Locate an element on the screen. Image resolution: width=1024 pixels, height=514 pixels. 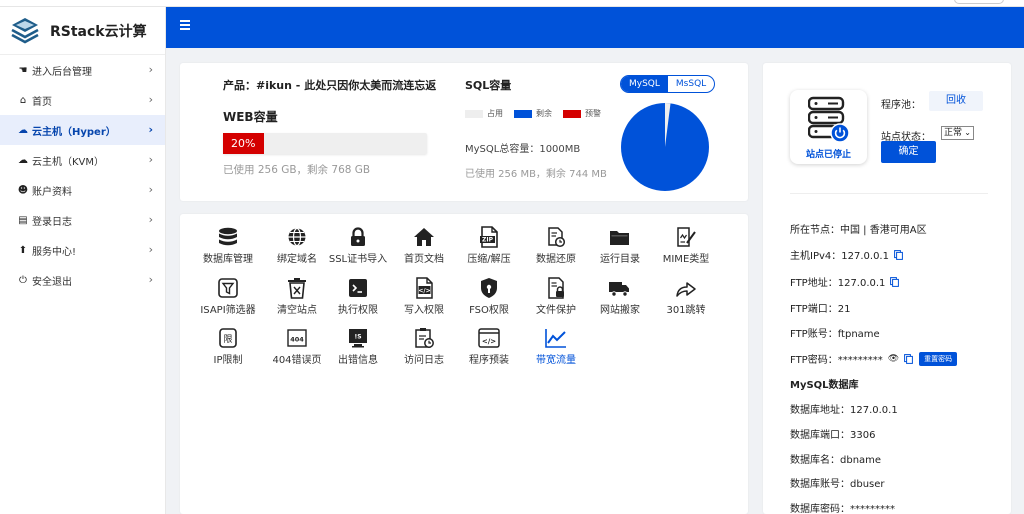
sidebar-item-6: ⬆ 服务中心! › is located at coordinates (82, 250).